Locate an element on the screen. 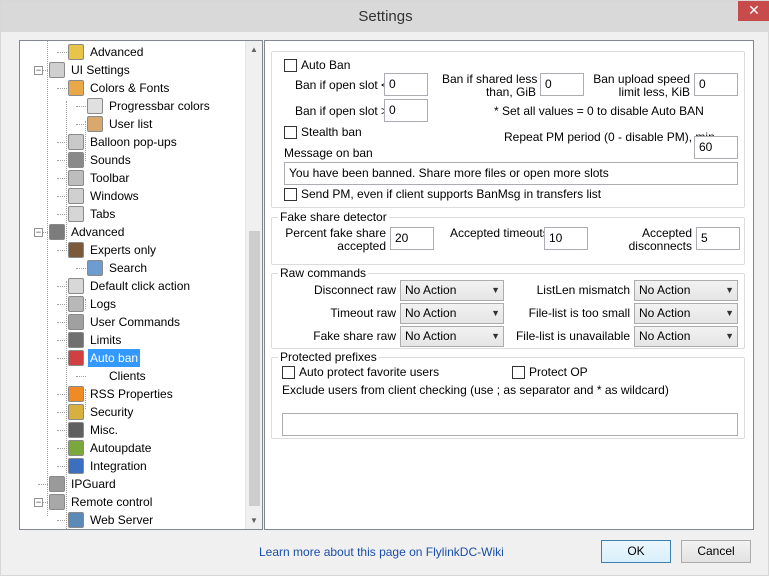  users-icon is located at coordinates (95, 124).